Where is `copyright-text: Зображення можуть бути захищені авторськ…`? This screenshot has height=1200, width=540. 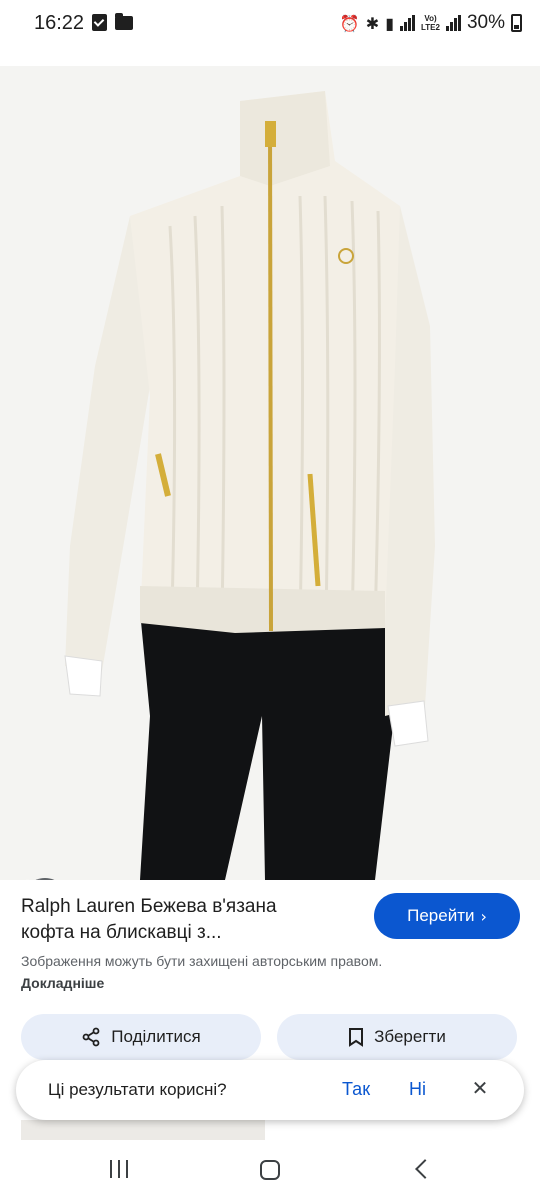
copyright-text: Зображення можуть бути захищені авторськ… is located at coordinates (202, 961).